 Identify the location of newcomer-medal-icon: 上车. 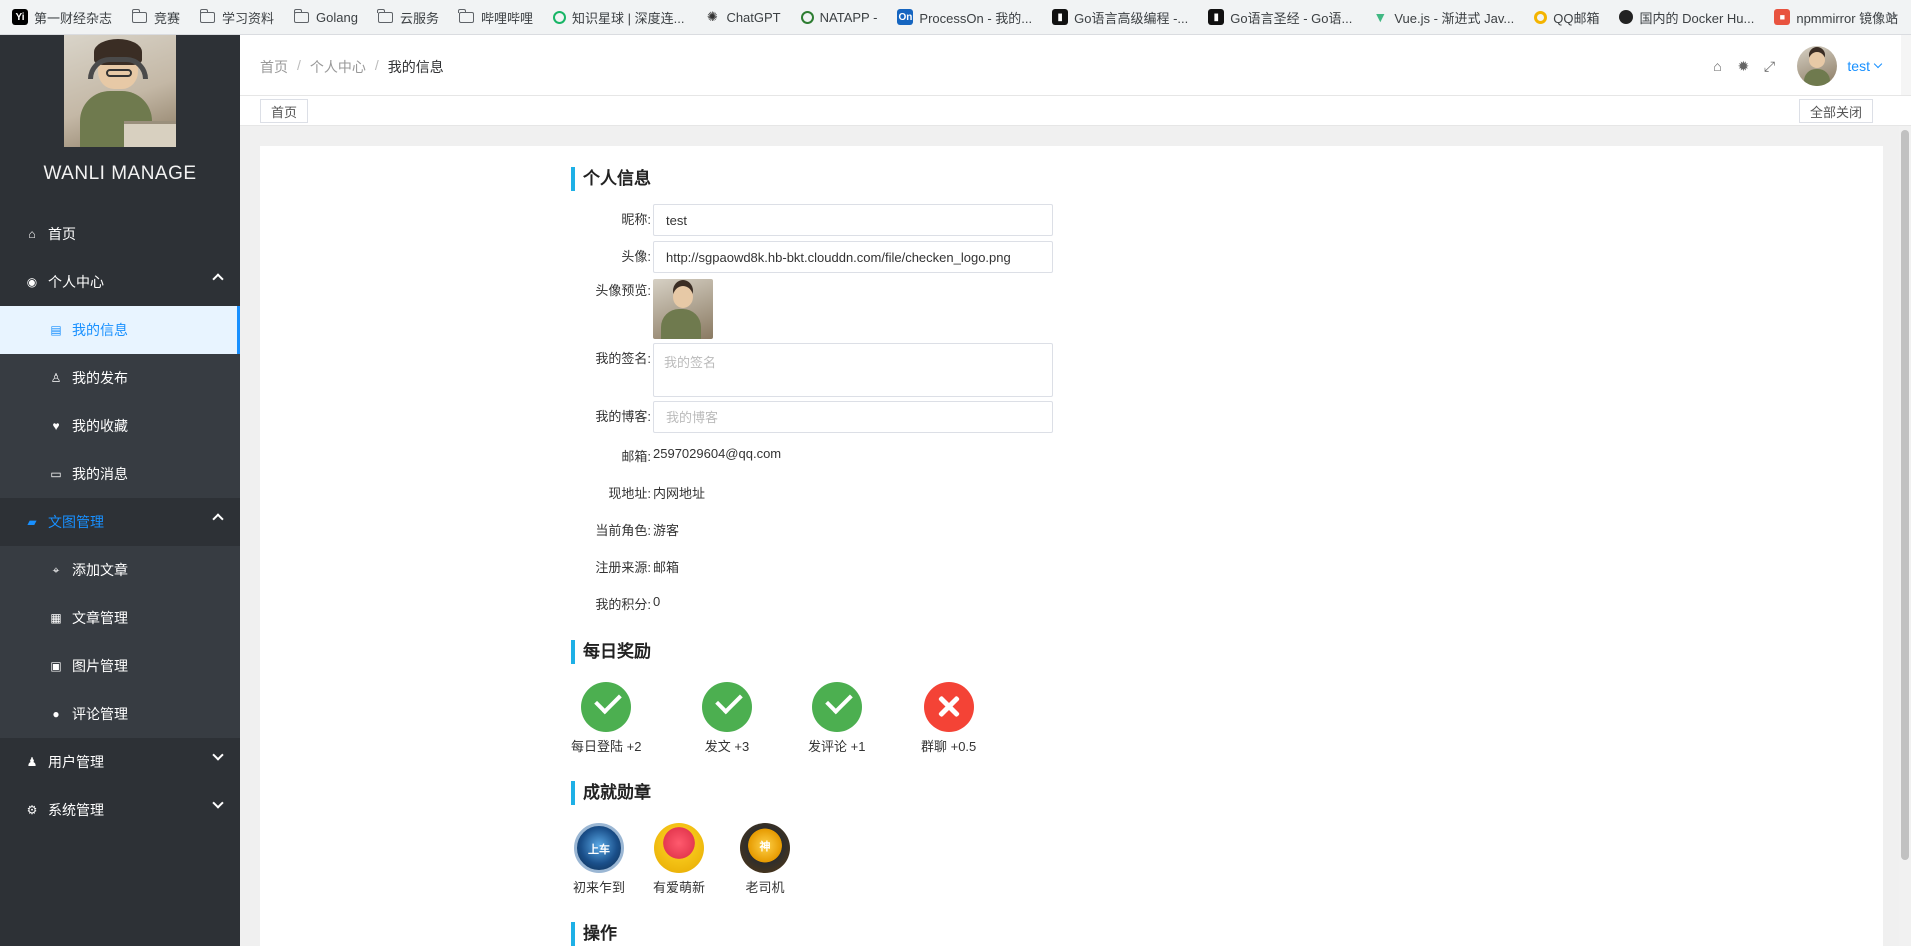
(599, 848).